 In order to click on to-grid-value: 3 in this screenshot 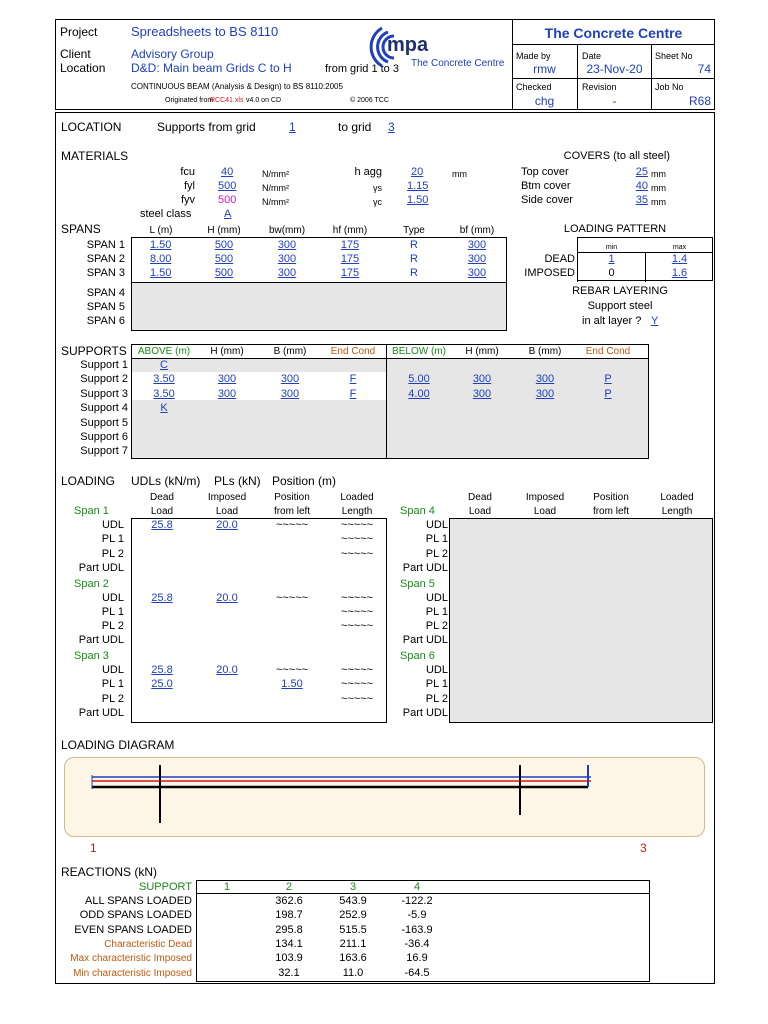, I will do `click(391, 127)`.